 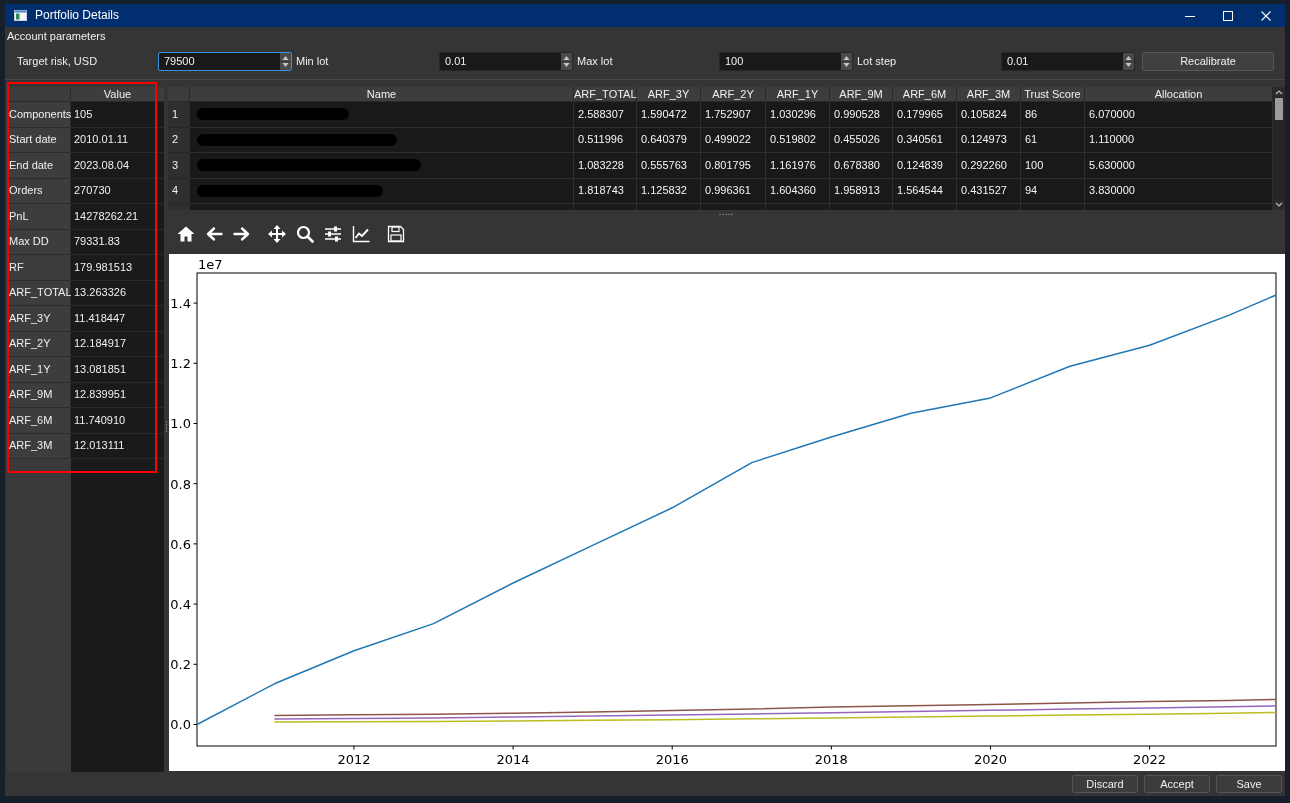 I want to click on table-cell: 0.105824, so click(x=989, y=115).